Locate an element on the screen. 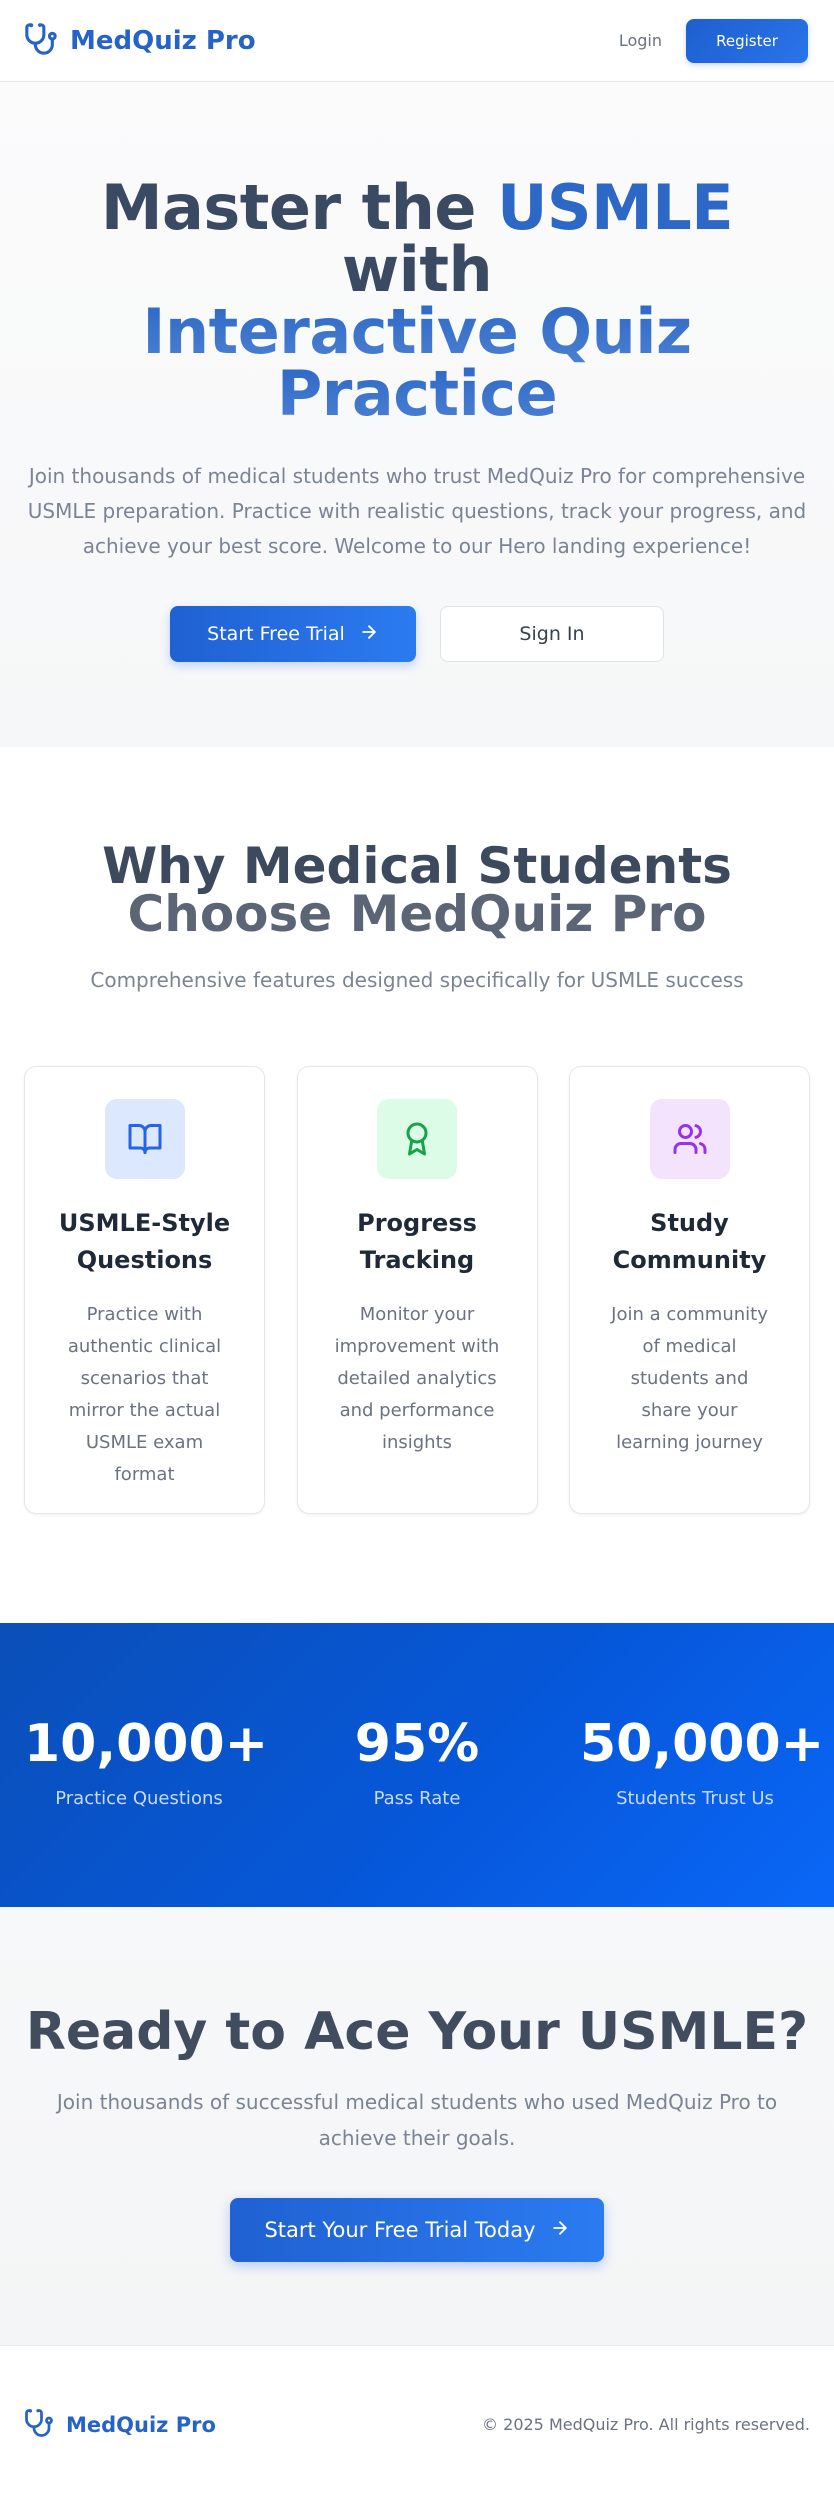  start-free-trial-button: Start Free Trial is located at coordinates (293, 634).